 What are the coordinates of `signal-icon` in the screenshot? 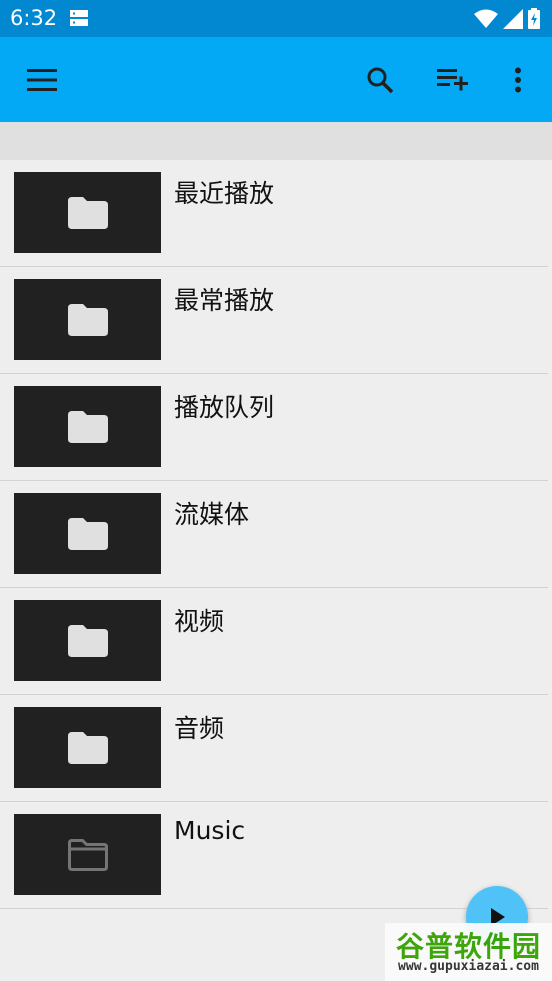 It's located at (512, 19).